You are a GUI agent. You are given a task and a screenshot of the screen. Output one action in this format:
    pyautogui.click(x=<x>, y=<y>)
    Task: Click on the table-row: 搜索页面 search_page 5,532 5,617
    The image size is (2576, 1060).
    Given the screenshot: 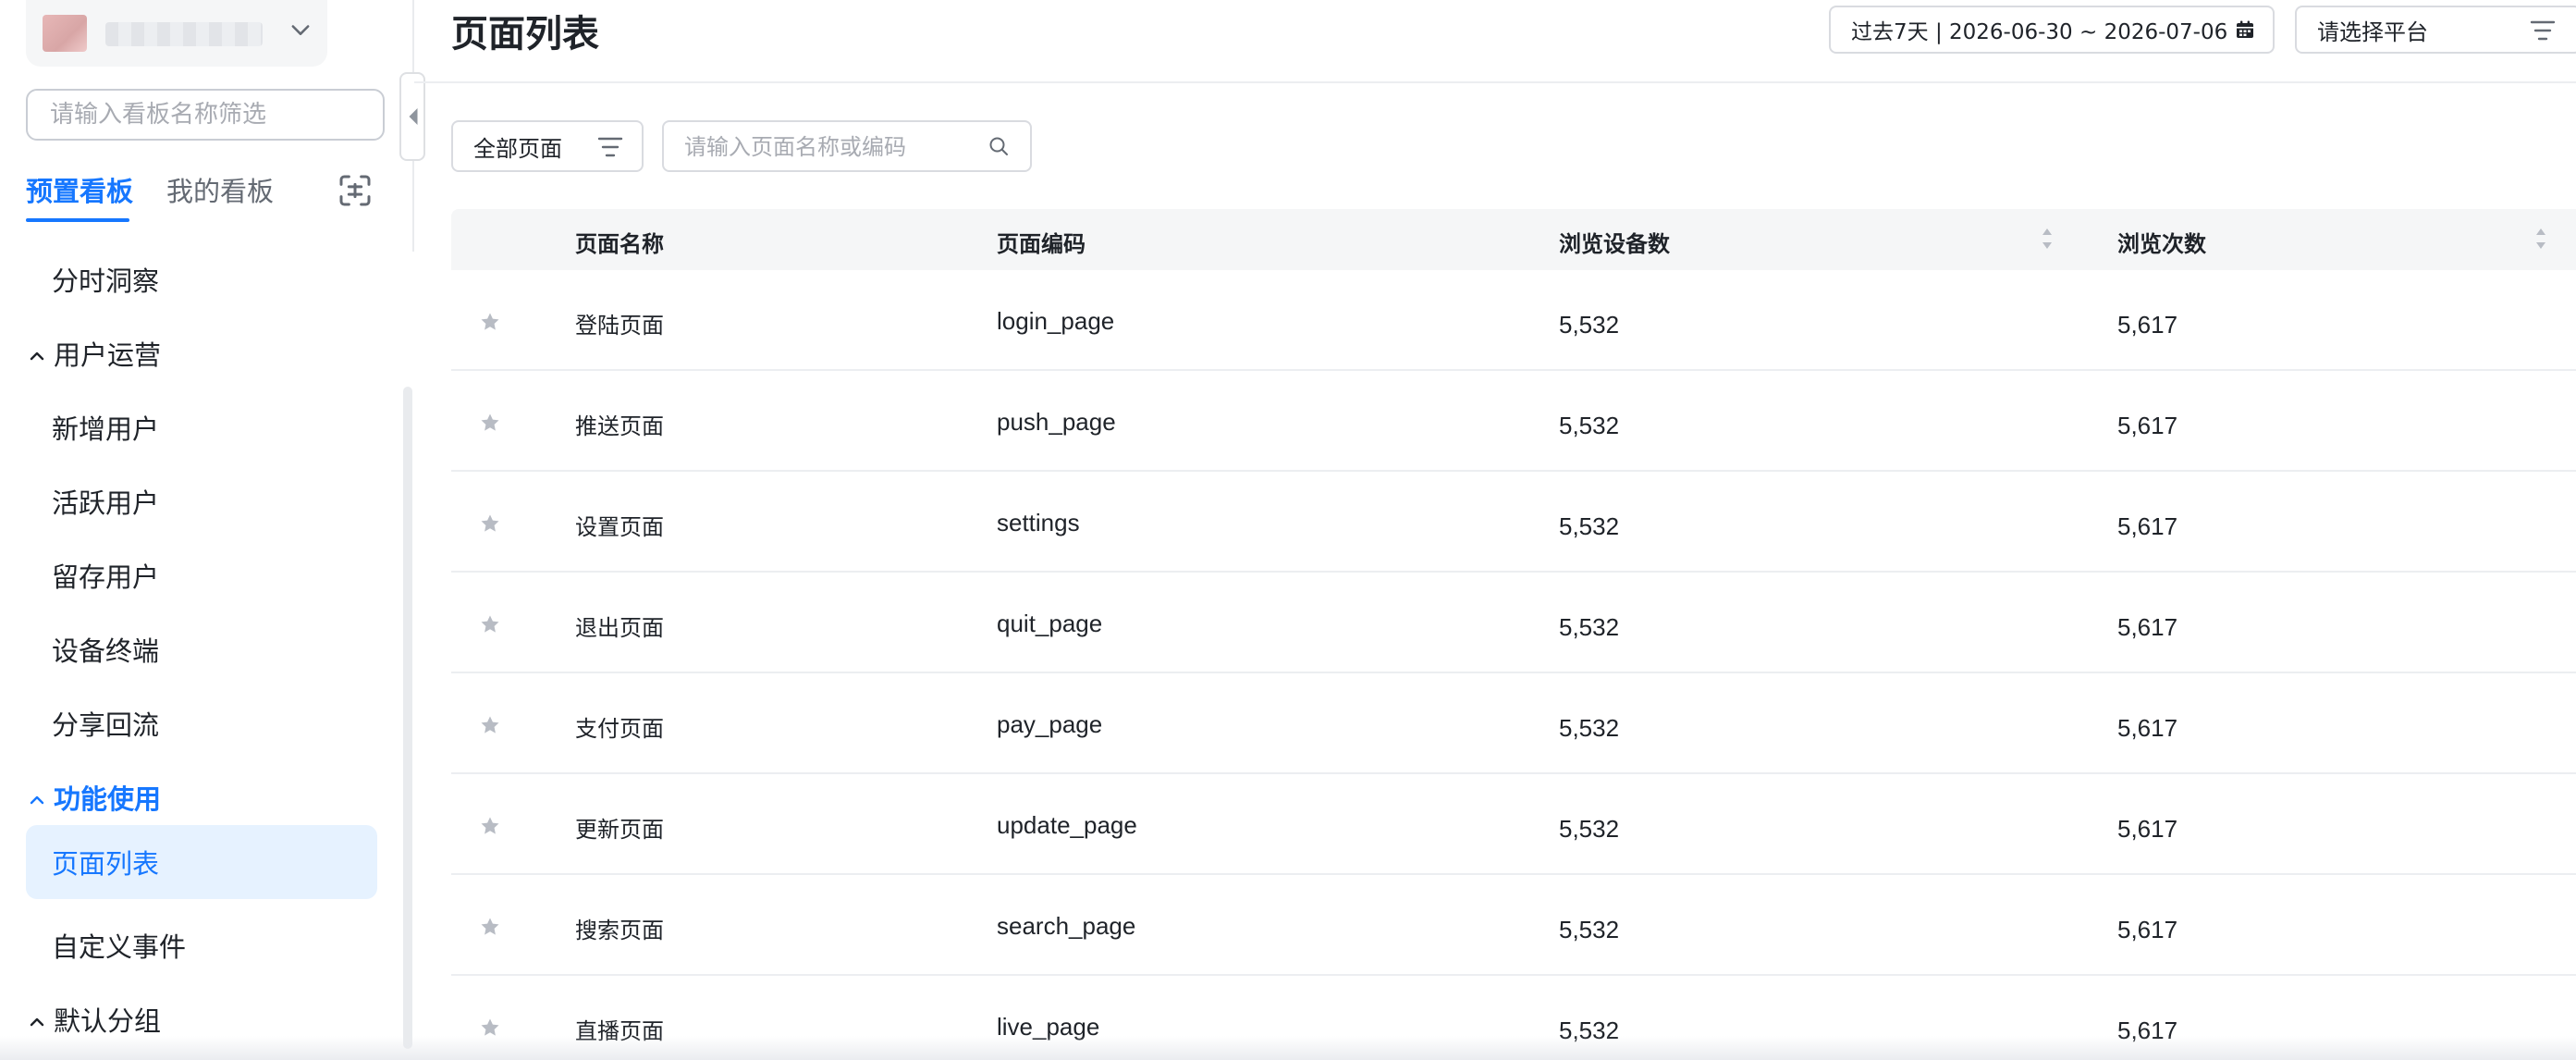 What is the action you would take?
    pyautogui.click(x=1513, y=926)
    